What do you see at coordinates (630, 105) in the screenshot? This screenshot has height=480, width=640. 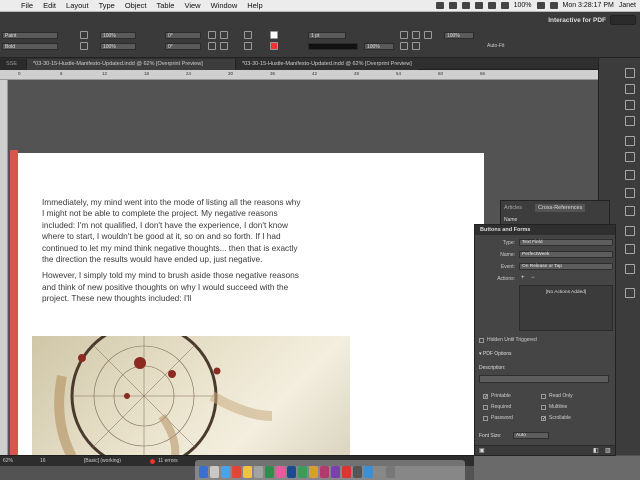 I see `links-icon` at bounding box center [630, 105].